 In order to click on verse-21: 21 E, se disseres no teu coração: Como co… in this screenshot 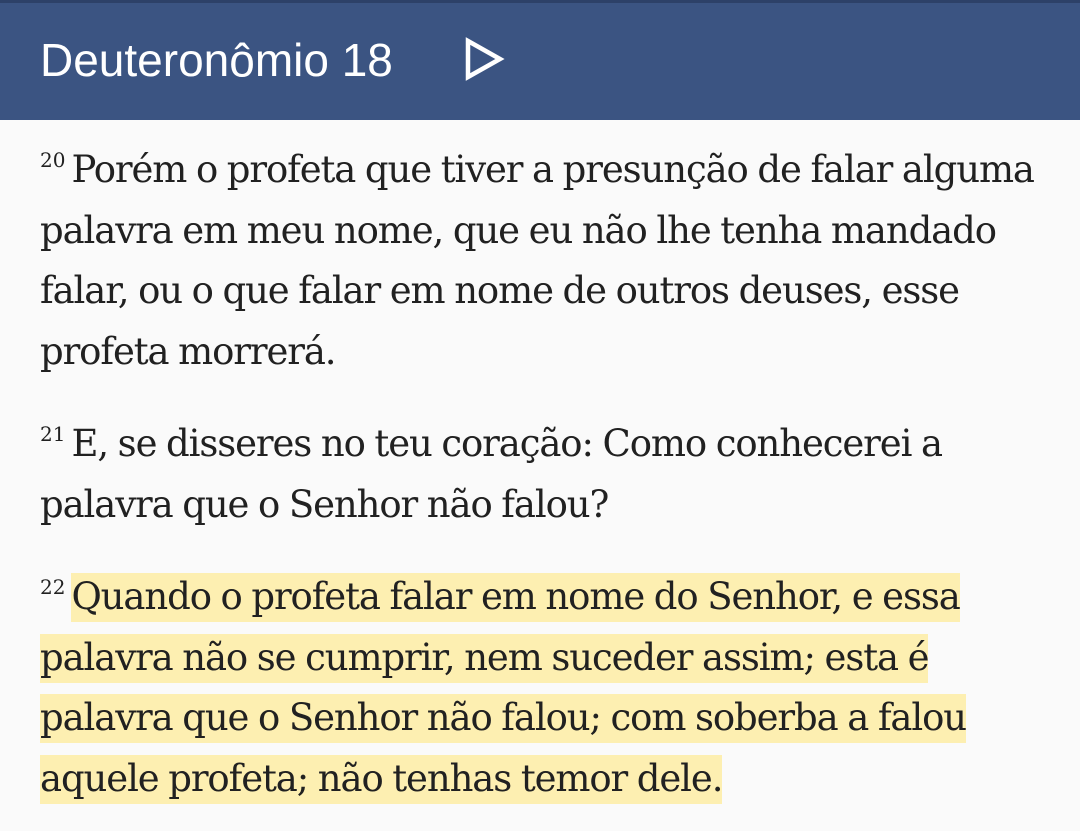, I will do `click(540, 469)`.